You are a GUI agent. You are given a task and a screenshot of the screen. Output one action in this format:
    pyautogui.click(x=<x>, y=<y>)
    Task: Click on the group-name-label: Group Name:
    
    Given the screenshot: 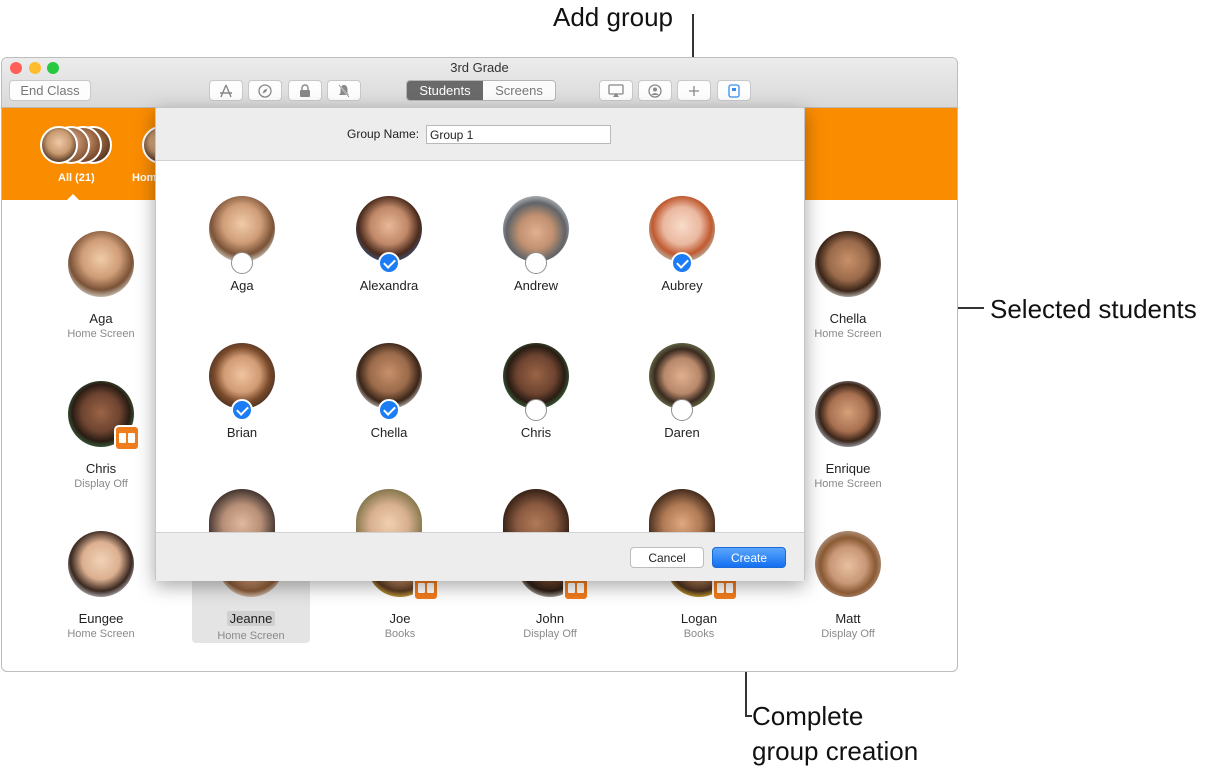 What is the action you would take?
    pyautogui.click(x=383, y=134)
    